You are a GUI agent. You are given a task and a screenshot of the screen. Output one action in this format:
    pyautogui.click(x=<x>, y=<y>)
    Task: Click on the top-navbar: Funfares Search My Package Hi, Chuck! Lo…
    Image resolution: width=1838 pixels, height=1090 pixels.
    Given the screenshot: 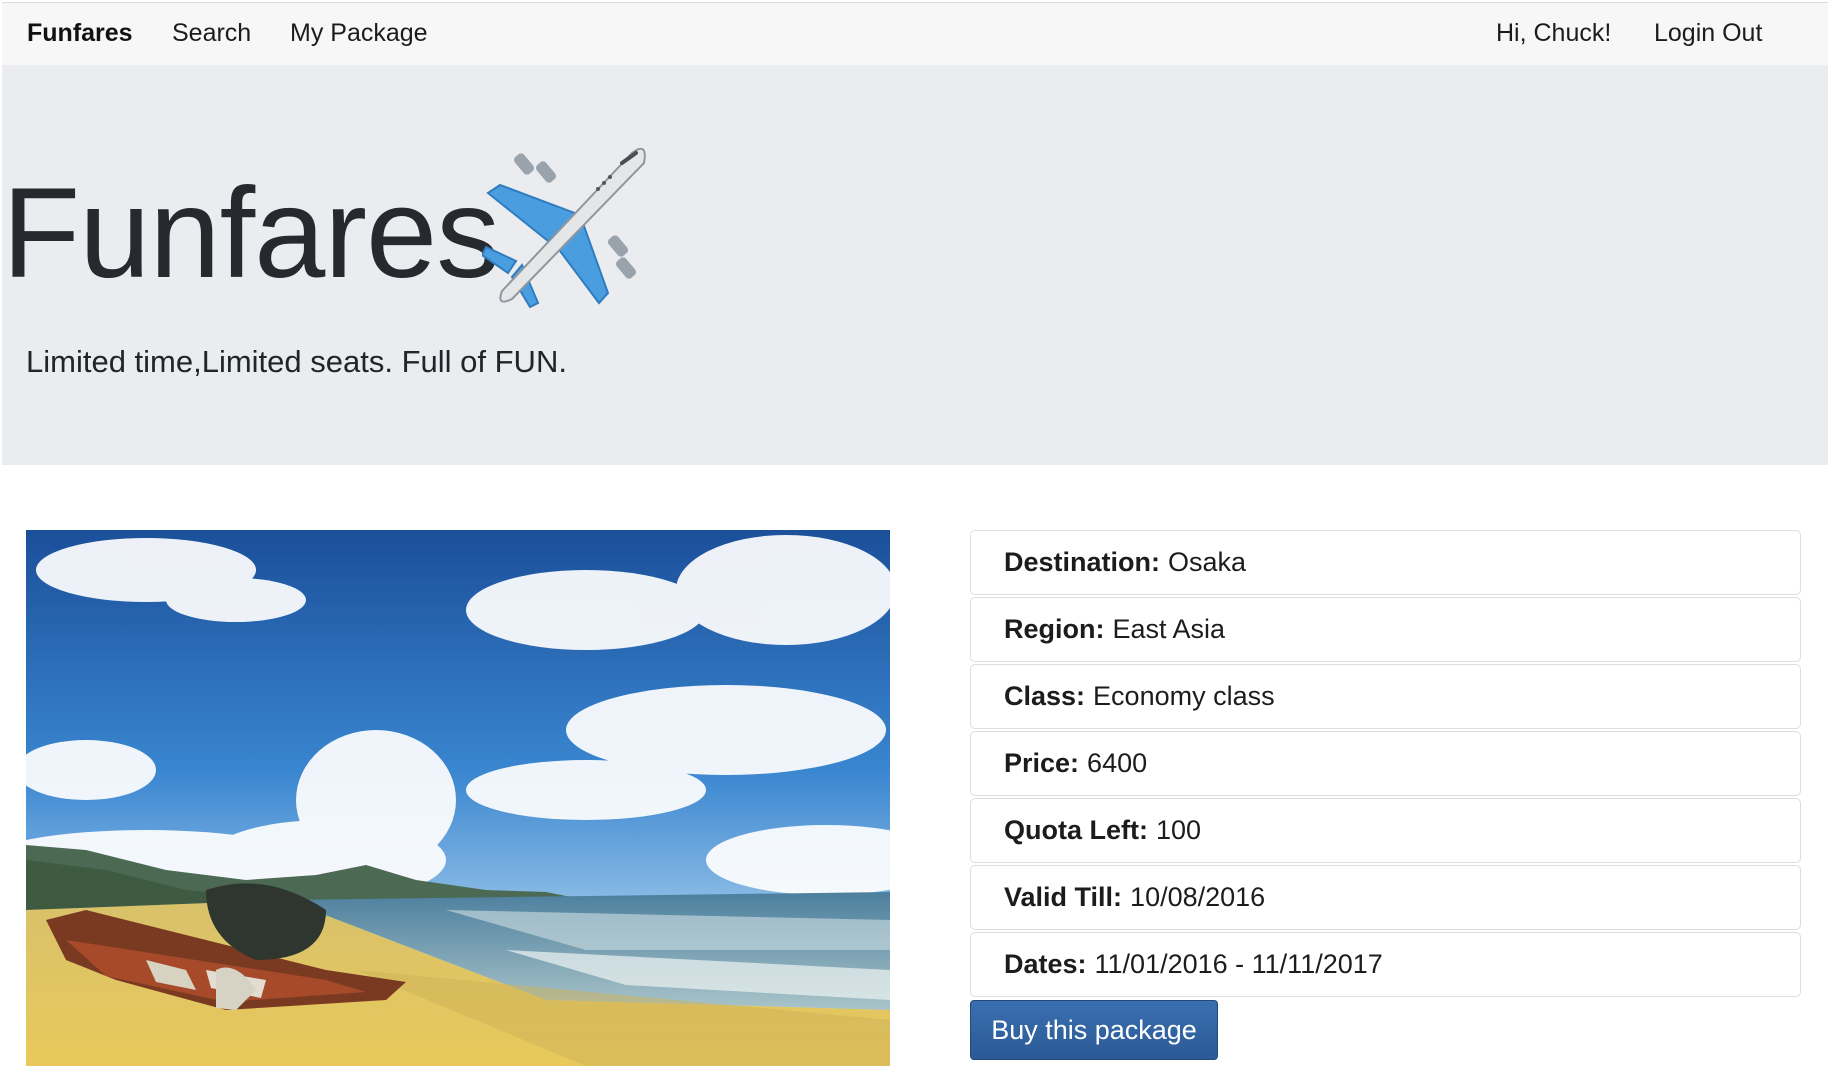 What is the action you would take?
    pyautogui.click(x=915, y=33)
    